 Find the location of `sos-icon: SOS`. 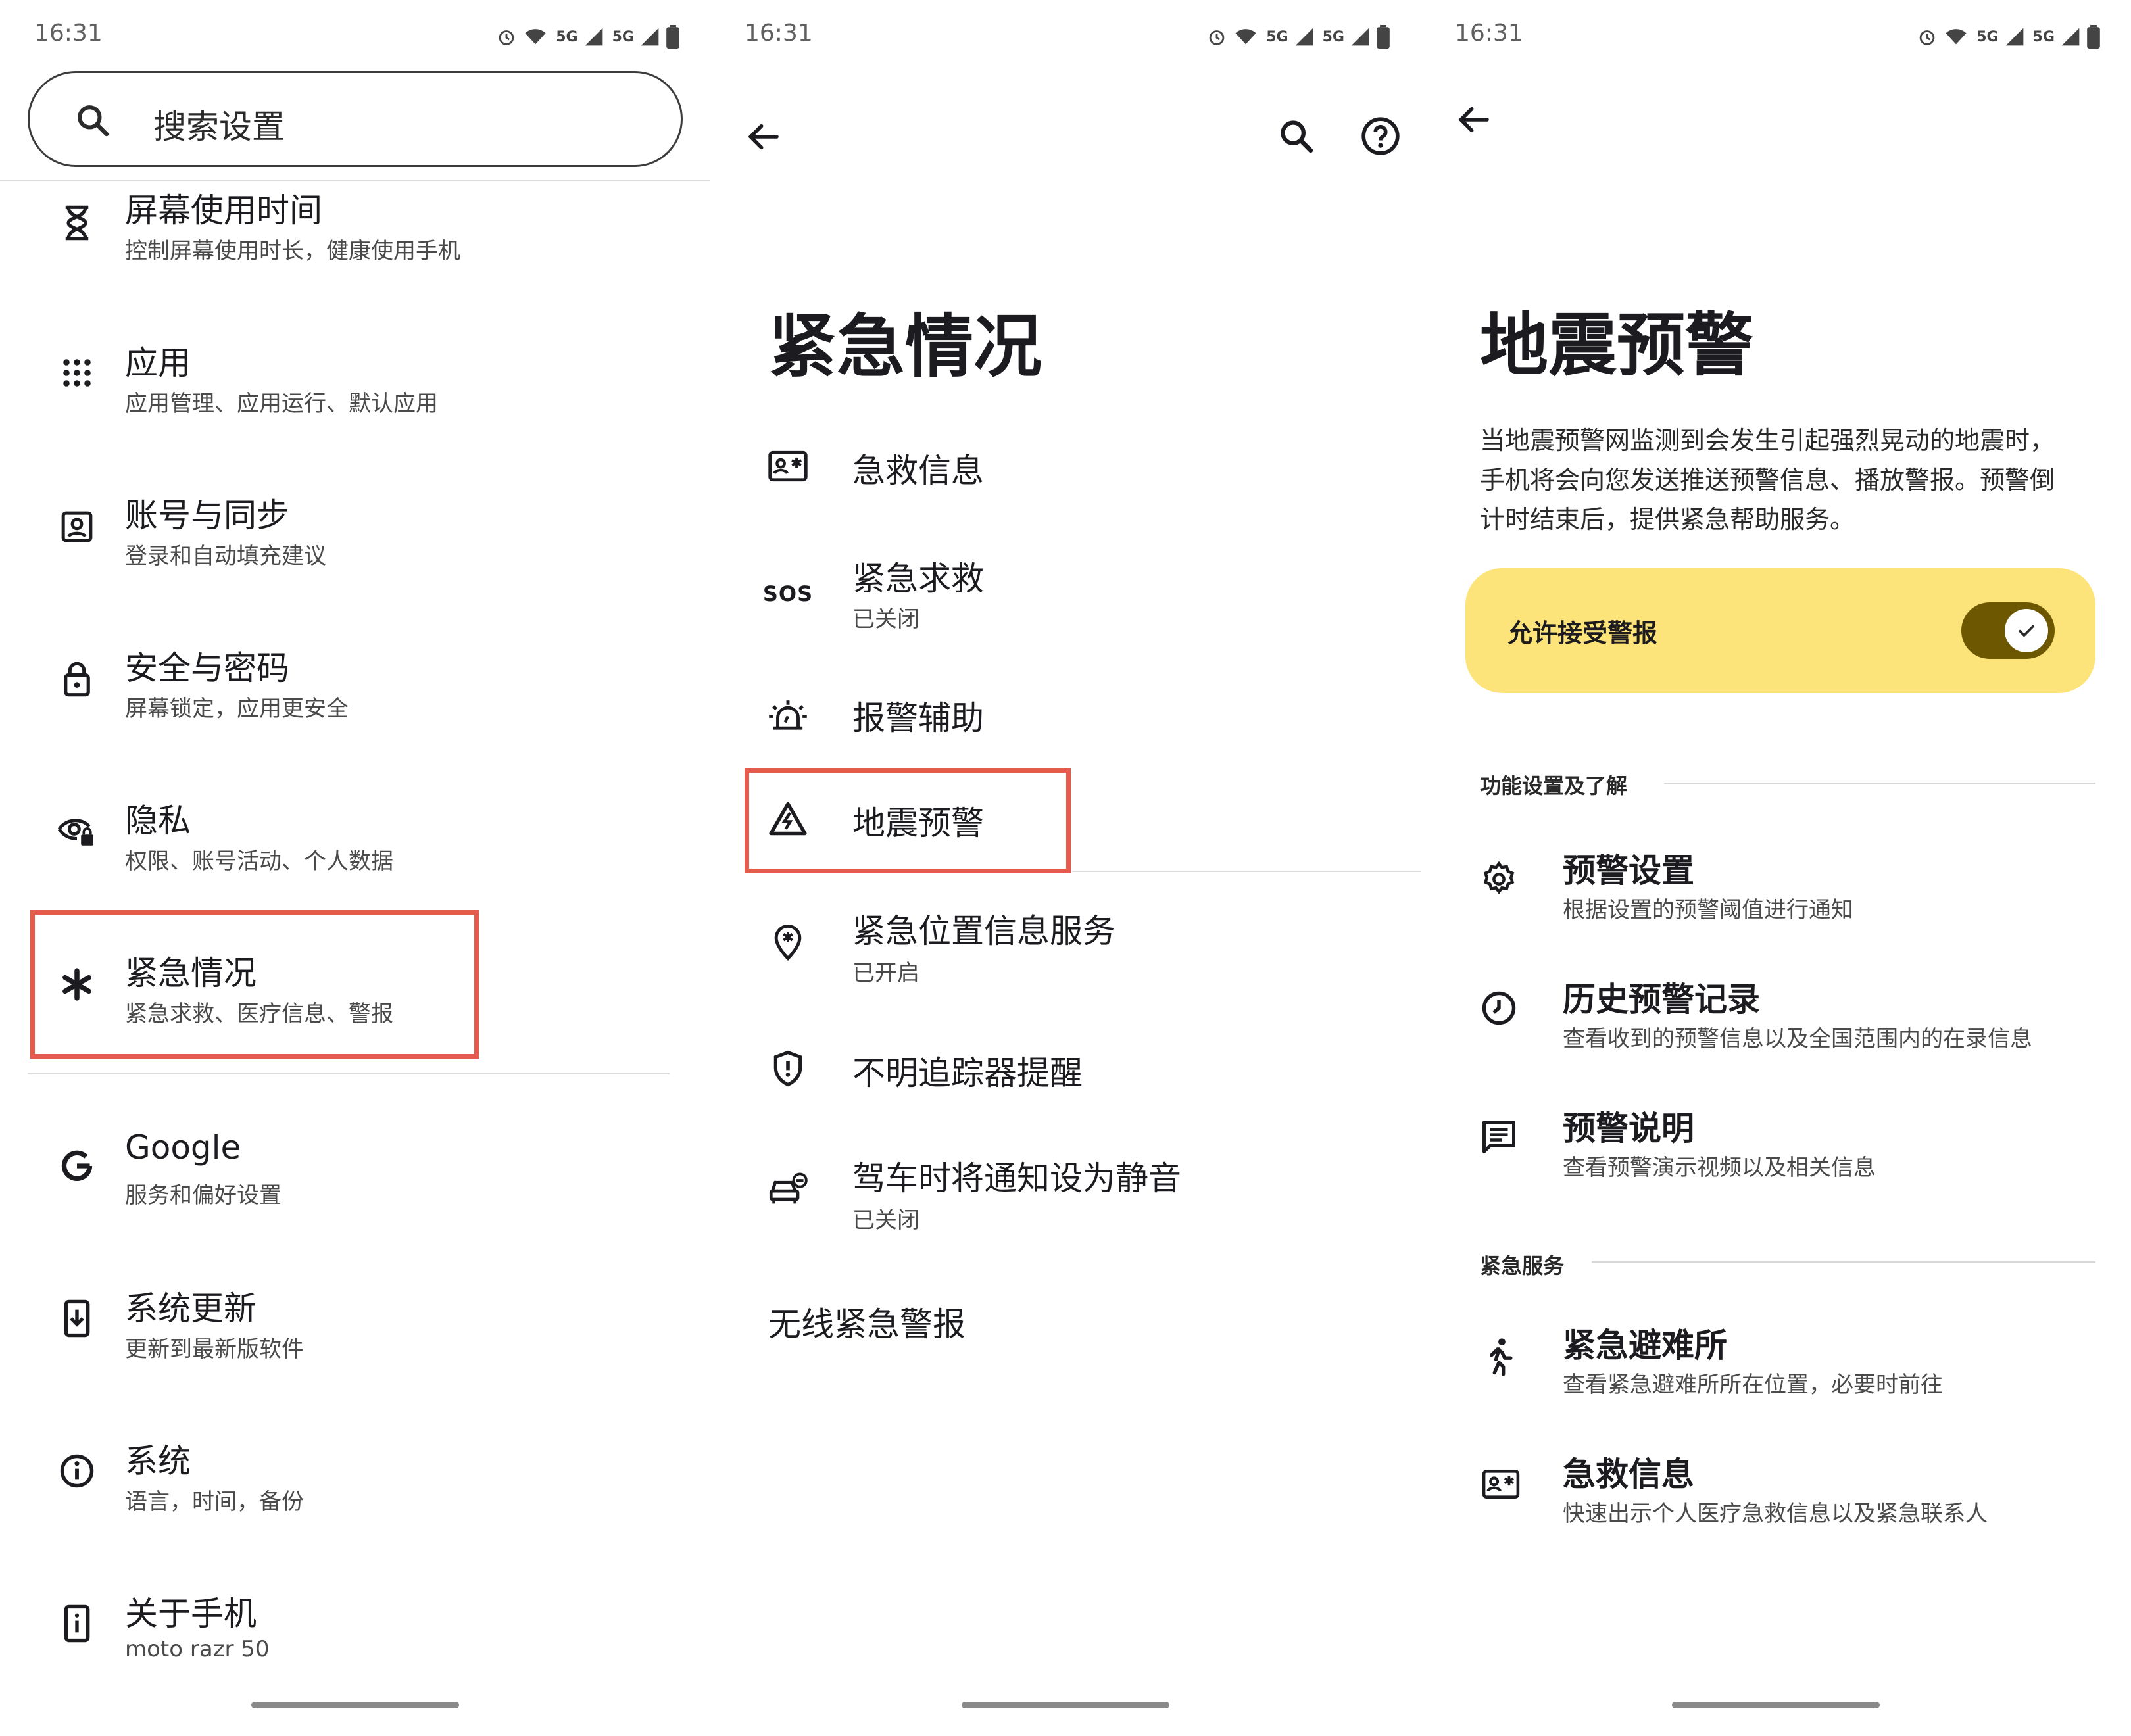

sos-icon: SOS is located at coordinates (788, 593).